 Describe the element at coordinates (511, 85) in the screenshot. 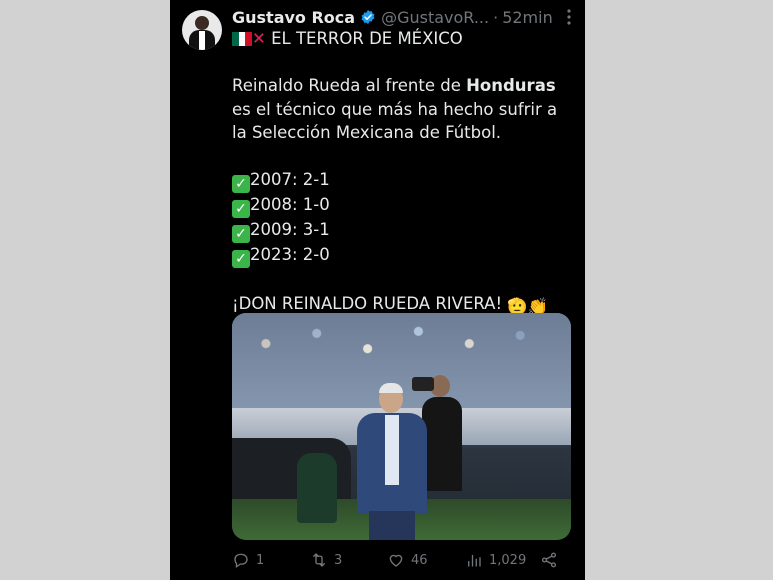

I see `honduras-bold: Honduras` at that location.